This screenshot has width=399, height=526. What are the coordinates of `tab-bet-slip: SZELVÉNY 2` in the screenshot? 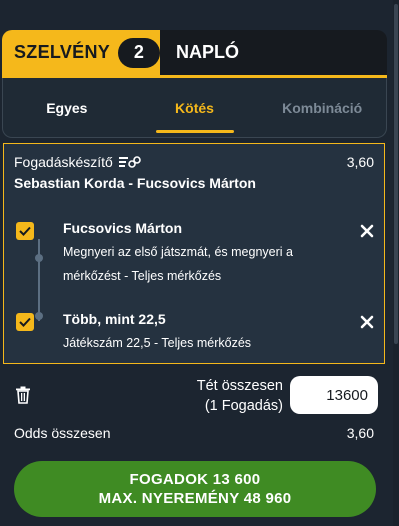 It's located at (81, 52).